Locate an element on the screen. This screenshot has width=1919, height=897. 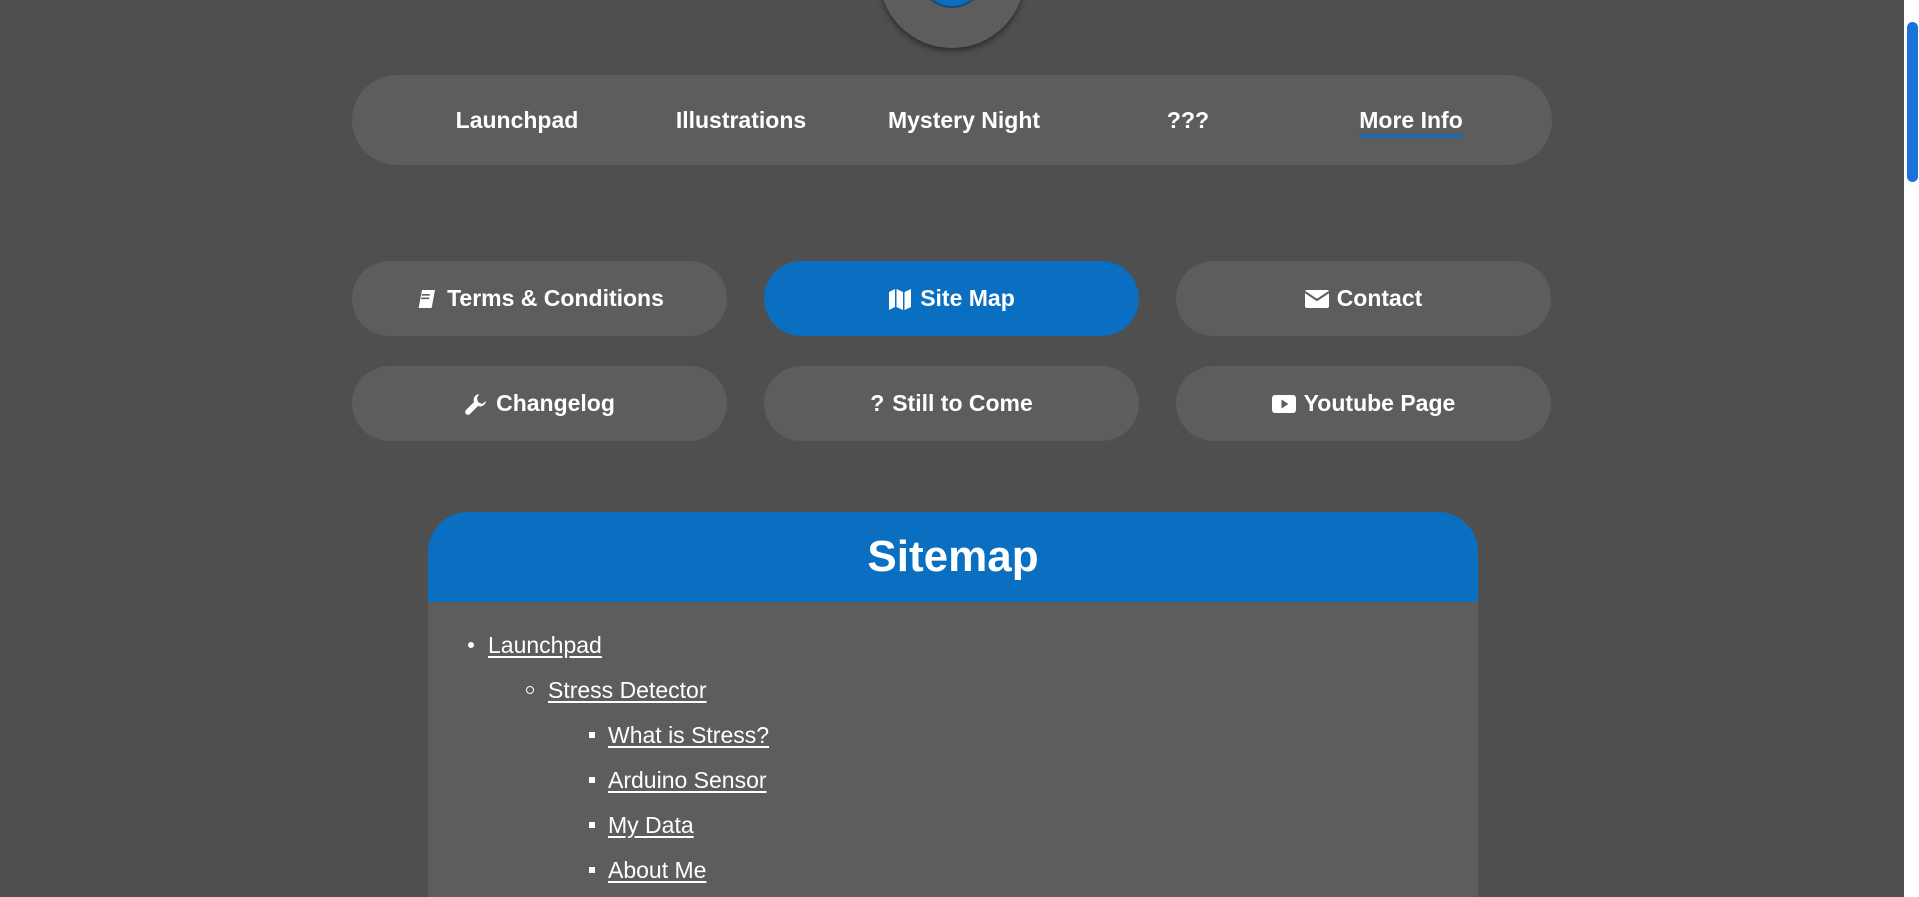
sitemap-item-my-data: My Data is located at coordinates (641, 825).